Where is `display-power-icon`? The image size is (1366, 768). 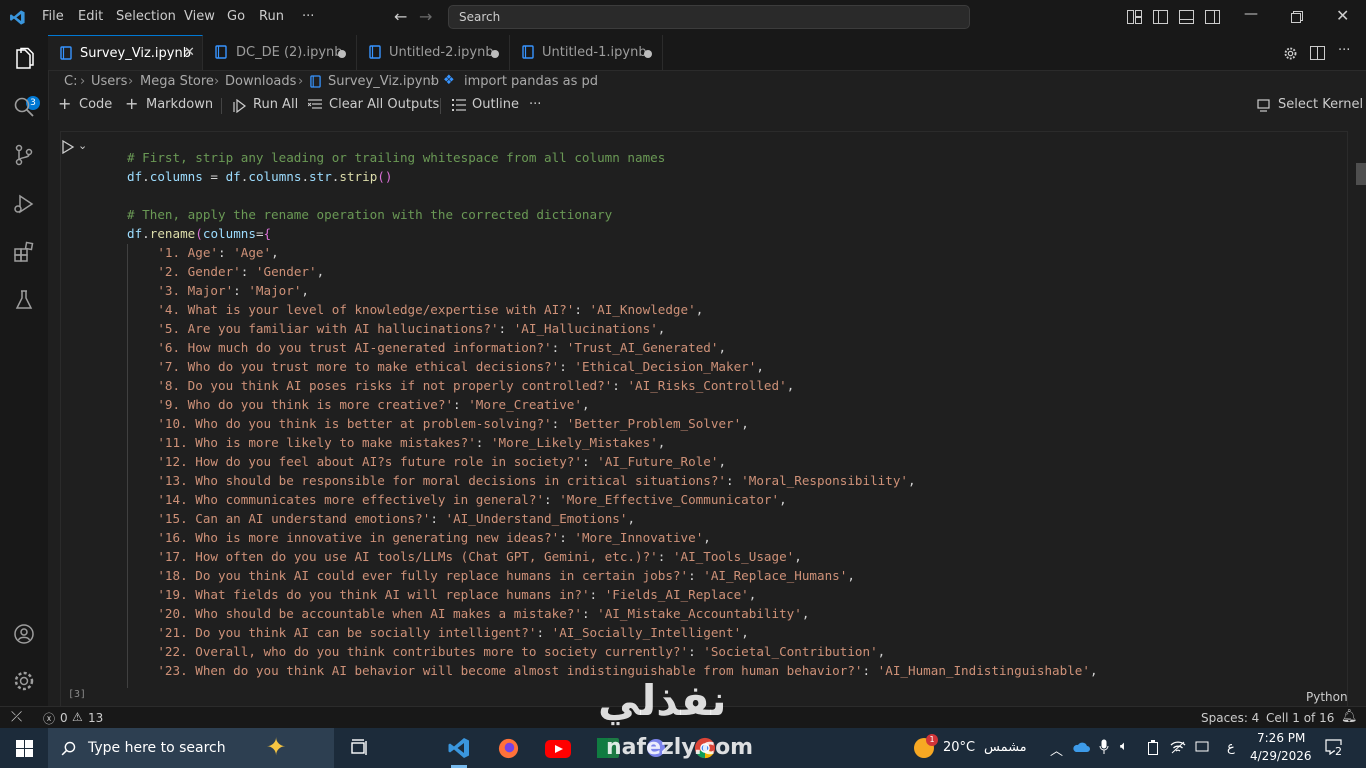 display-power-icon is located at coordinates (1202, 747).